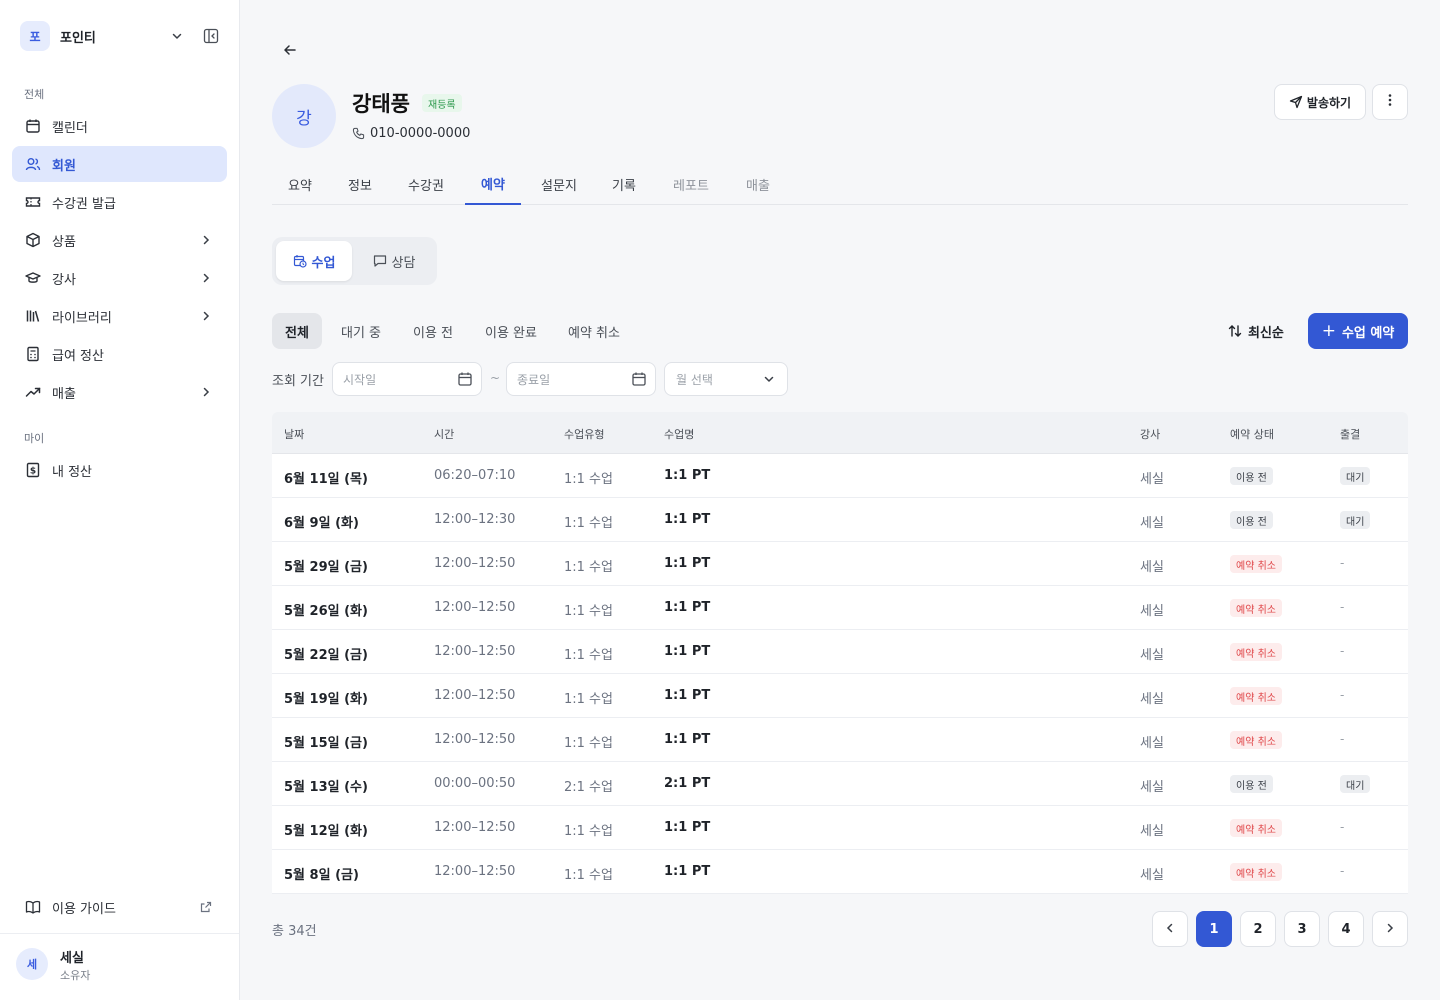 The width and height of the screenshot is (1440, 1000). Describe the element at coordinates (119, 933) in the screenshot. I see `divider` at that location.